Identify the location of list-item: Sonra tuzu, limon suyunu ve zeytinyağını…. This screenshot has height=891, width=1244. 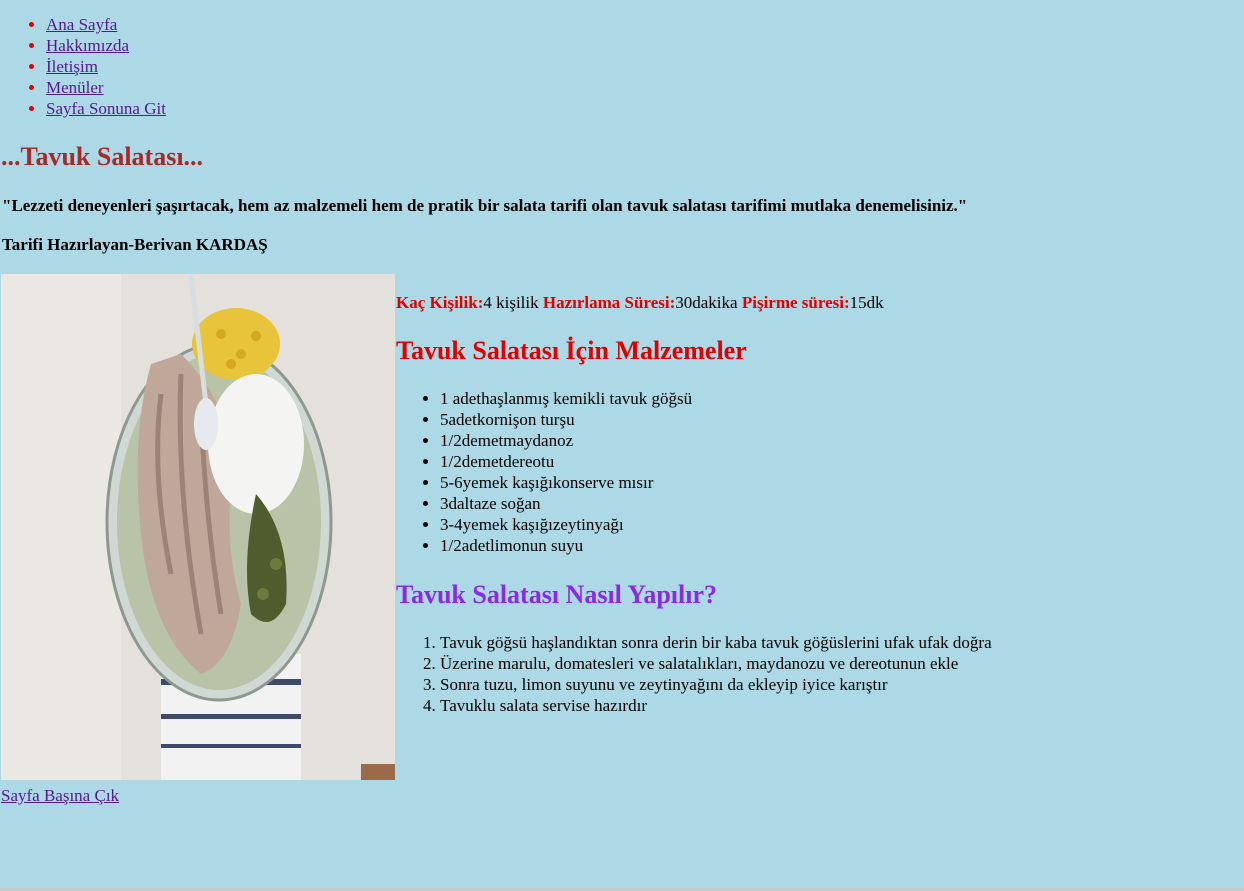
(820, 684).